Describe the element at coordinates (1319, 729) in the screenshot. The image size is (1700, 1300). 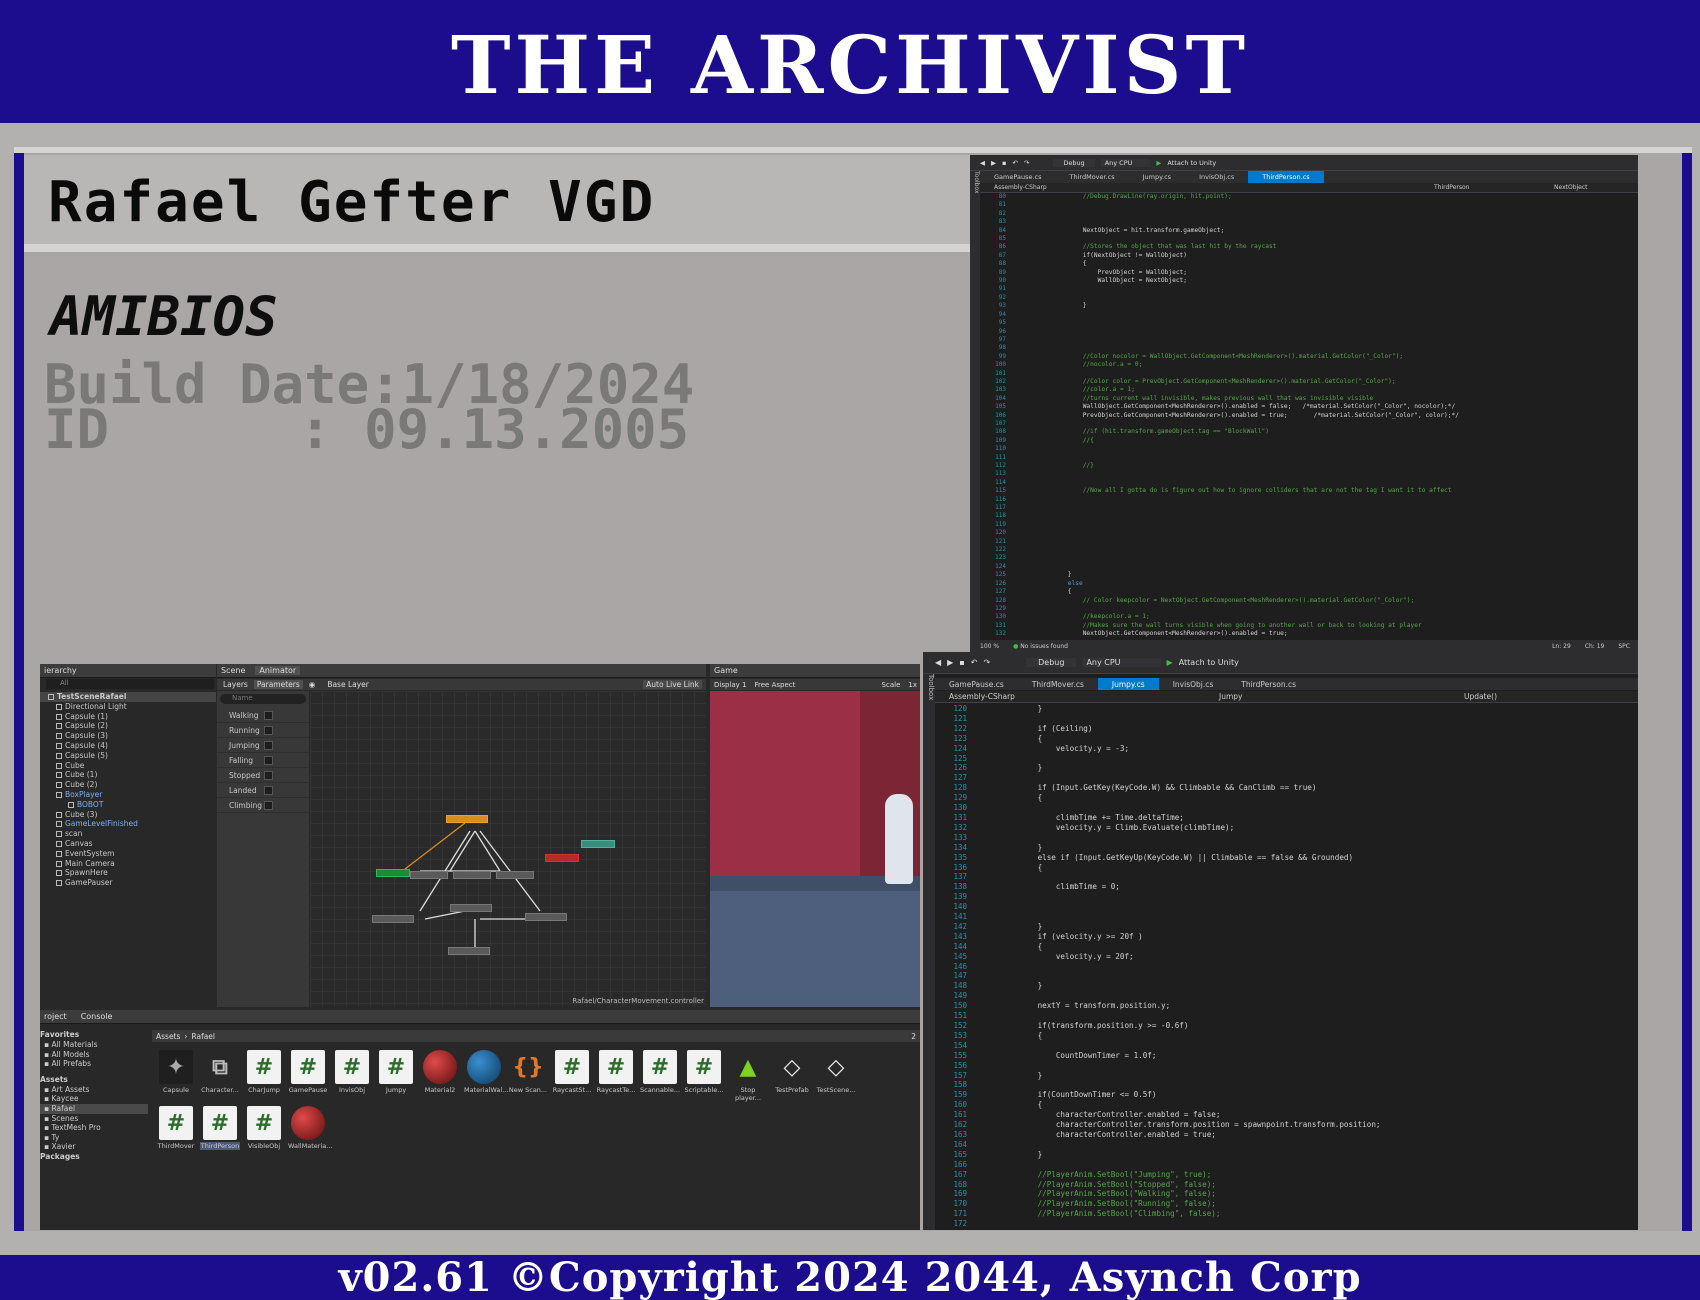
I see `code-line: if (Ceiling)` at that location.